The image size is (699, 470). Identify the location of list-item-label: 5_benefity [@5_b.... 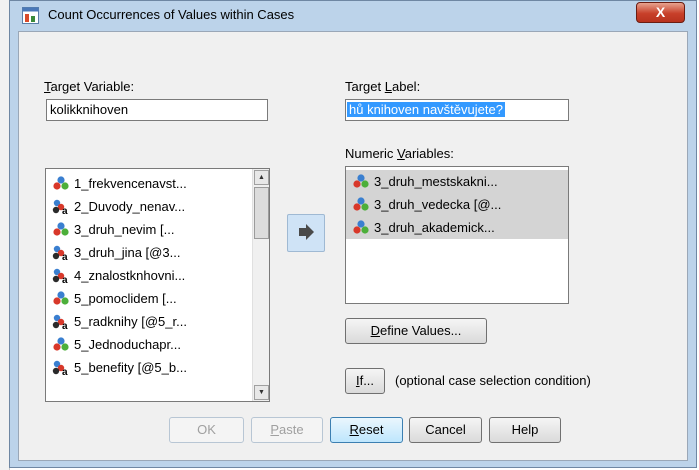
(130, 367).